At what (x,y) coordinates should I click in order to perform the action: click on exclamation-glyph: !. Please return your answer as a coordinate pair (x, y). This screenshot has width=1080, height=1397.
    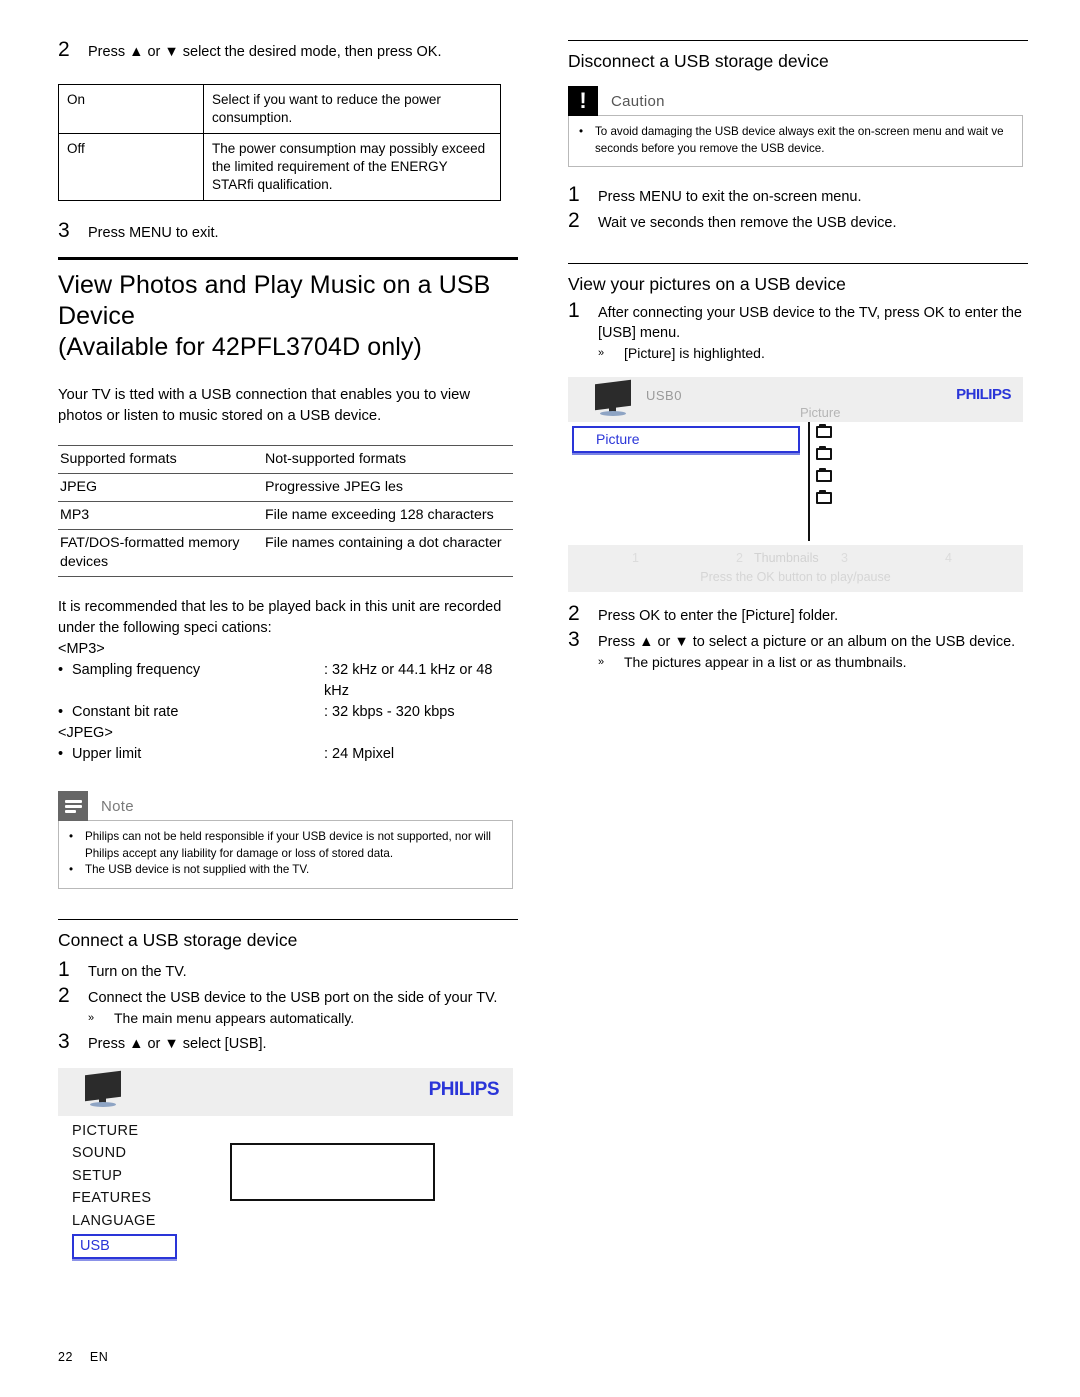
    Looking at the image, I should click on (583, 100).